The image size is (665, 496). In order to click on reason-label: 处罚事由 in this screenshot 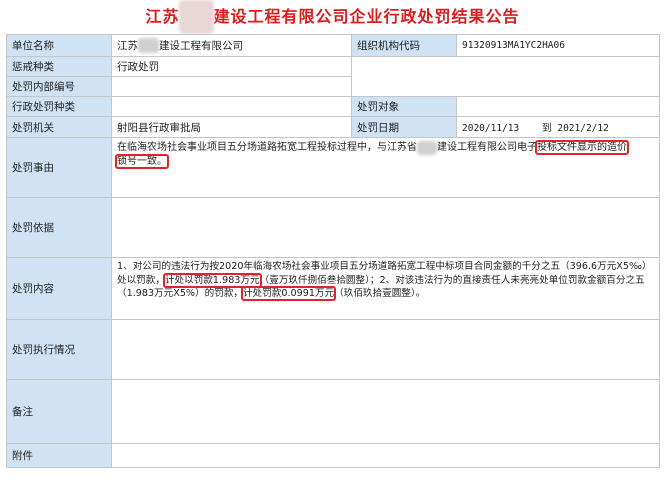, I will do `click(59, 167)`.